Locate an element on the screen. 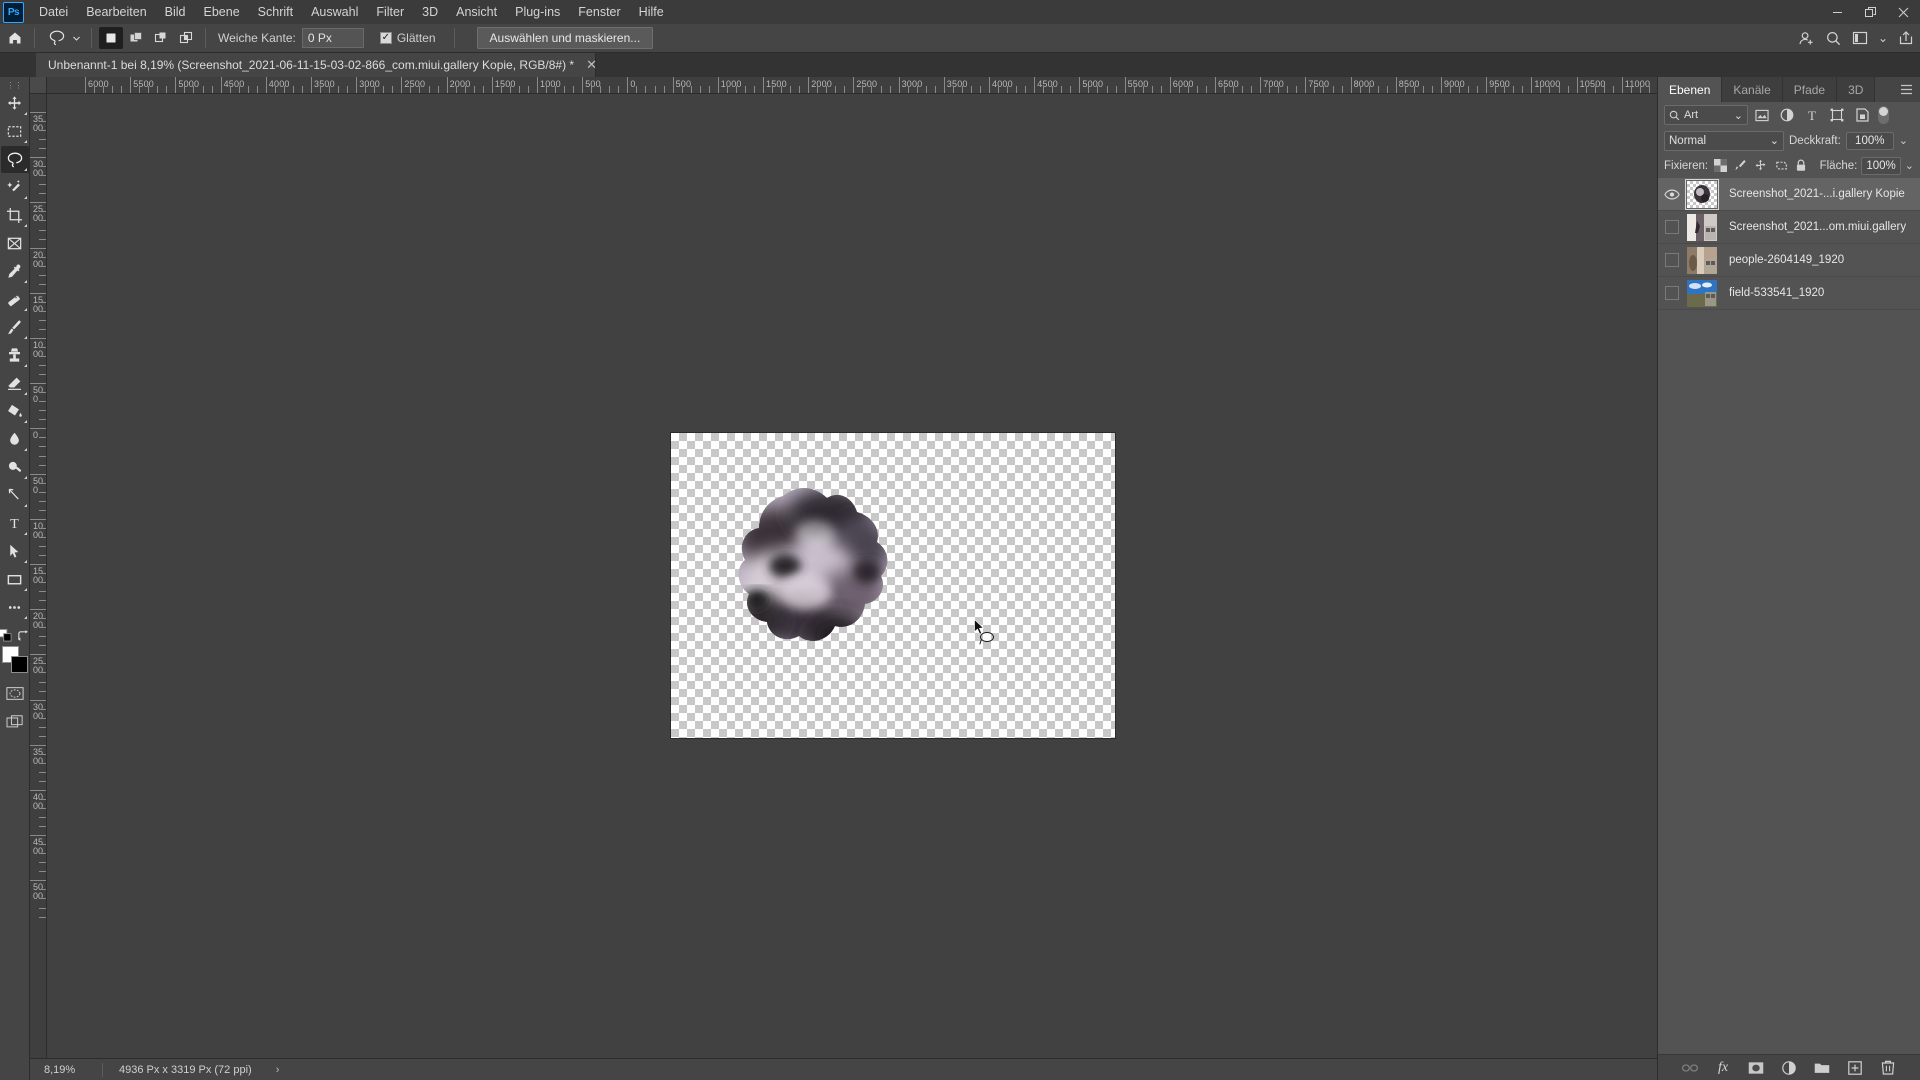 The image size is (1920, 1080). menu-item-auswahl: Auswahl is located at coordinates (334, 12).